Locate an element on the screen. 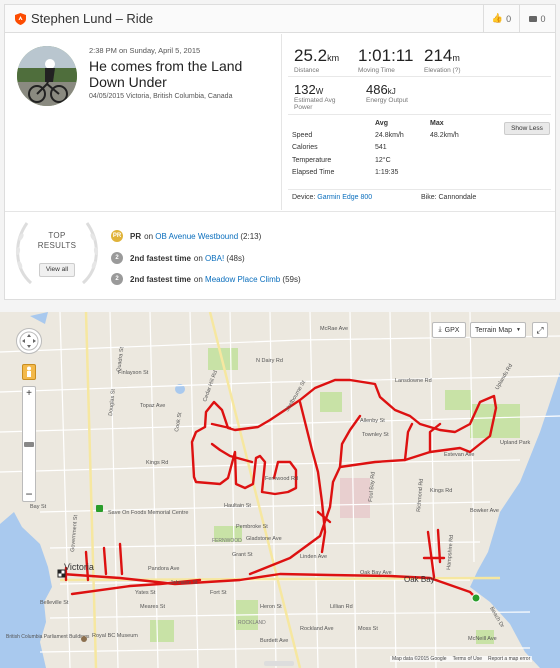  view-all-button: View all is located at coordinates (57, 270).